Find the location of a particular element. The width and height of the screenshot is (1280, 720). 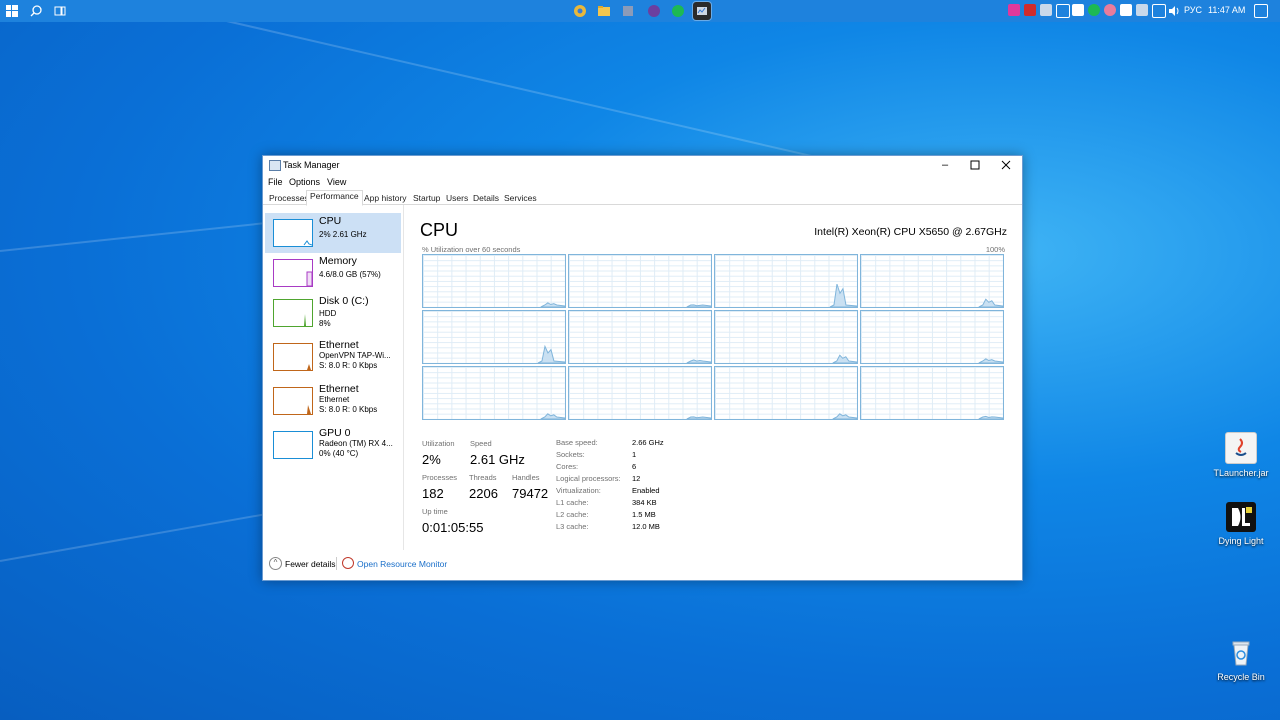

task-manager-icon is located at coordinates (702, 11).